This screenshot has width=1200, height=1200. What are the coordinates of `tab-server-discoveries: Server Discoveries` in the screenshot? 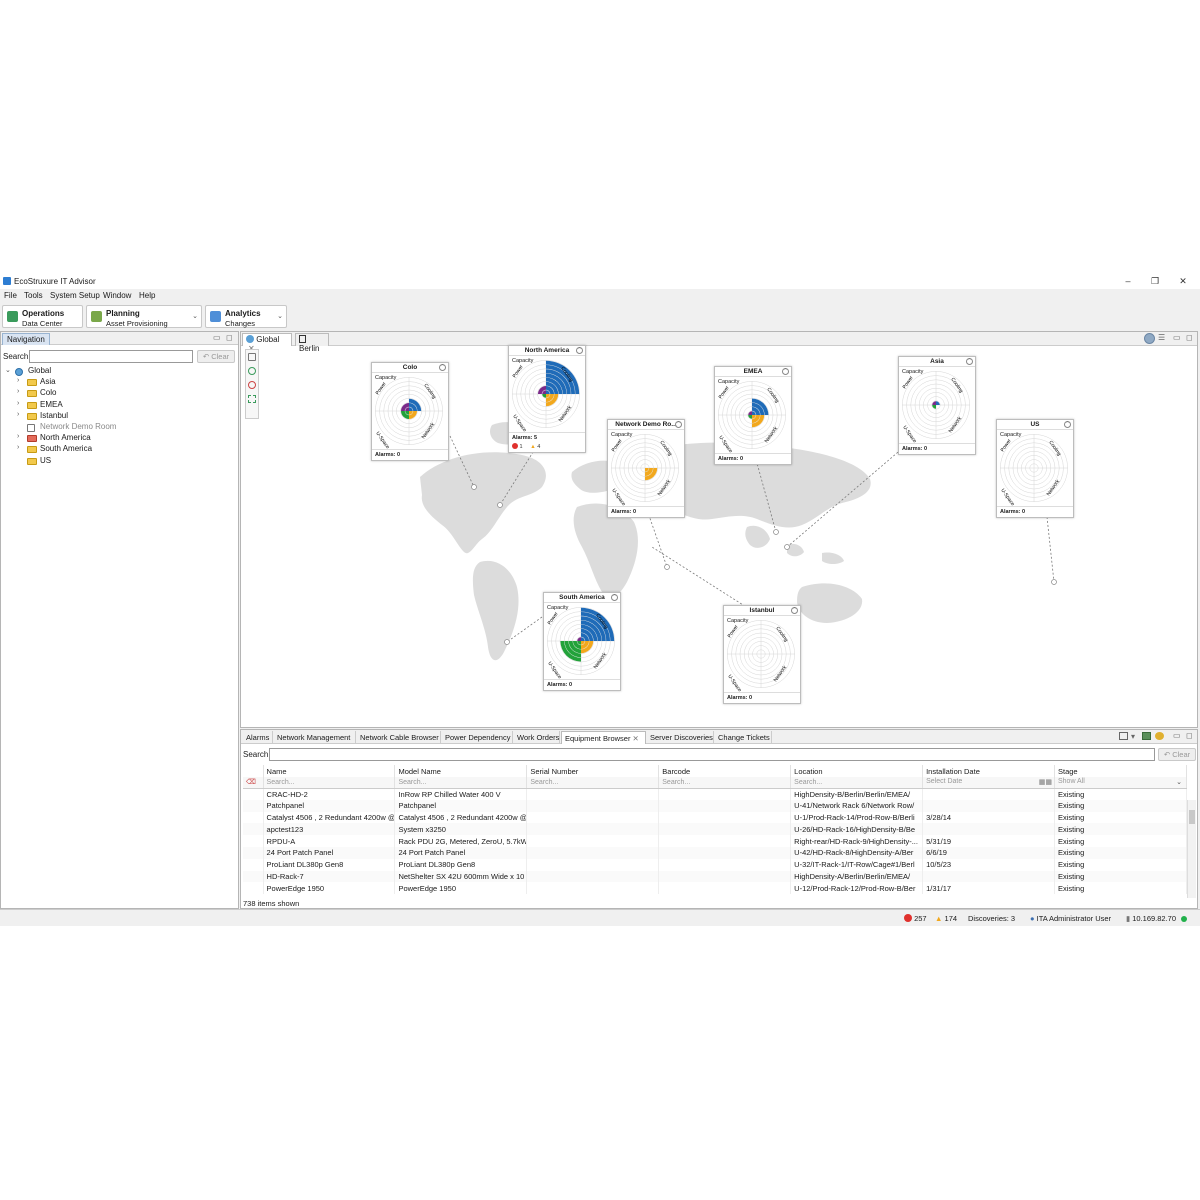 It's located at (680, 737).